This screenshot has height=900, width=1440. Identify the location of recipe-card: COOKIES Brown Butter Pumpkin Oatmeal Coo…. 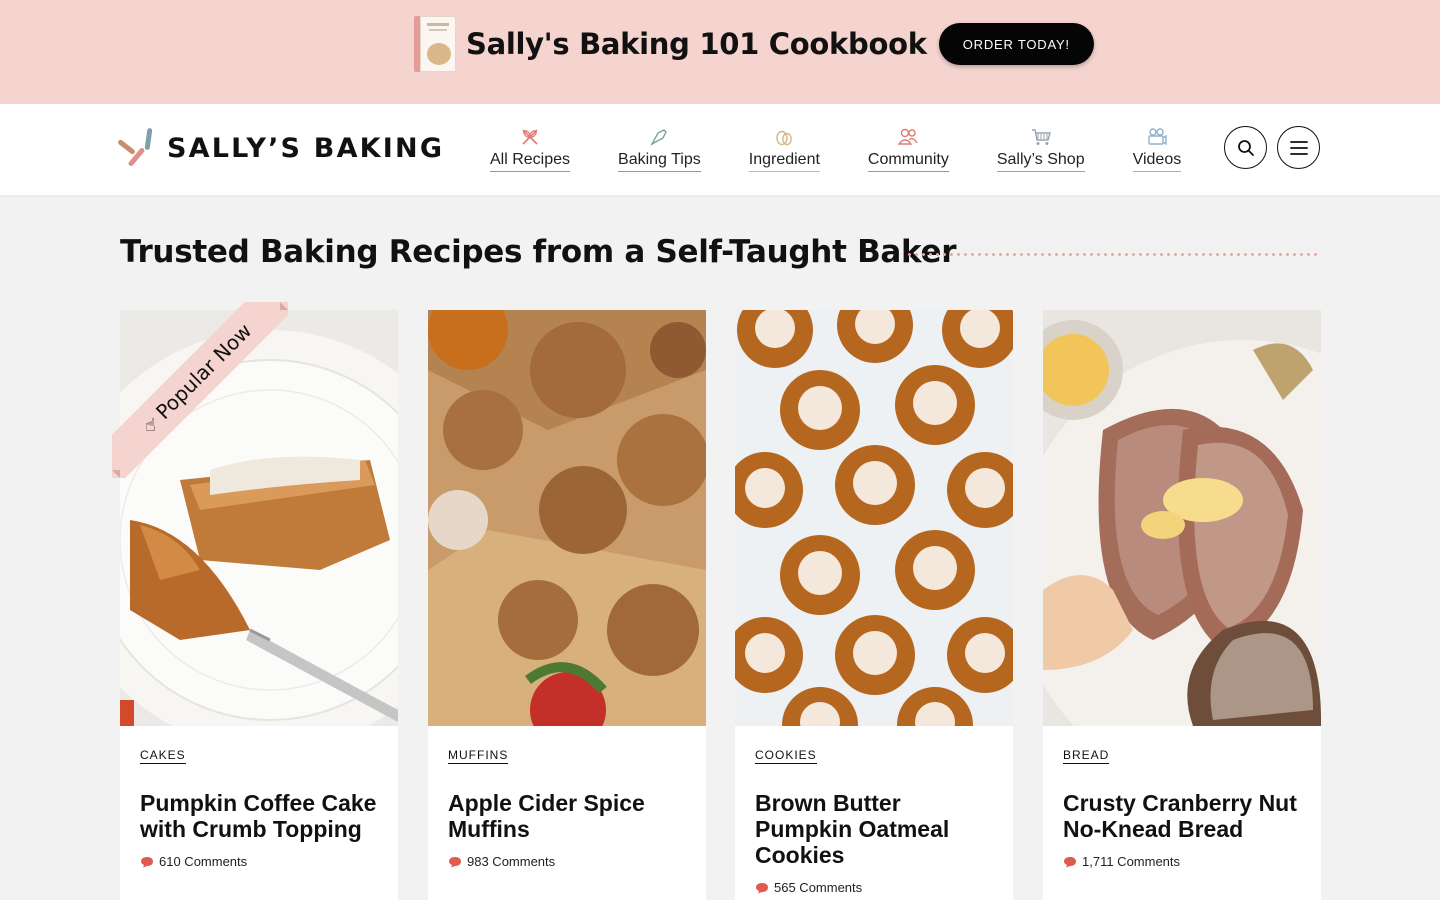
(874, 605).